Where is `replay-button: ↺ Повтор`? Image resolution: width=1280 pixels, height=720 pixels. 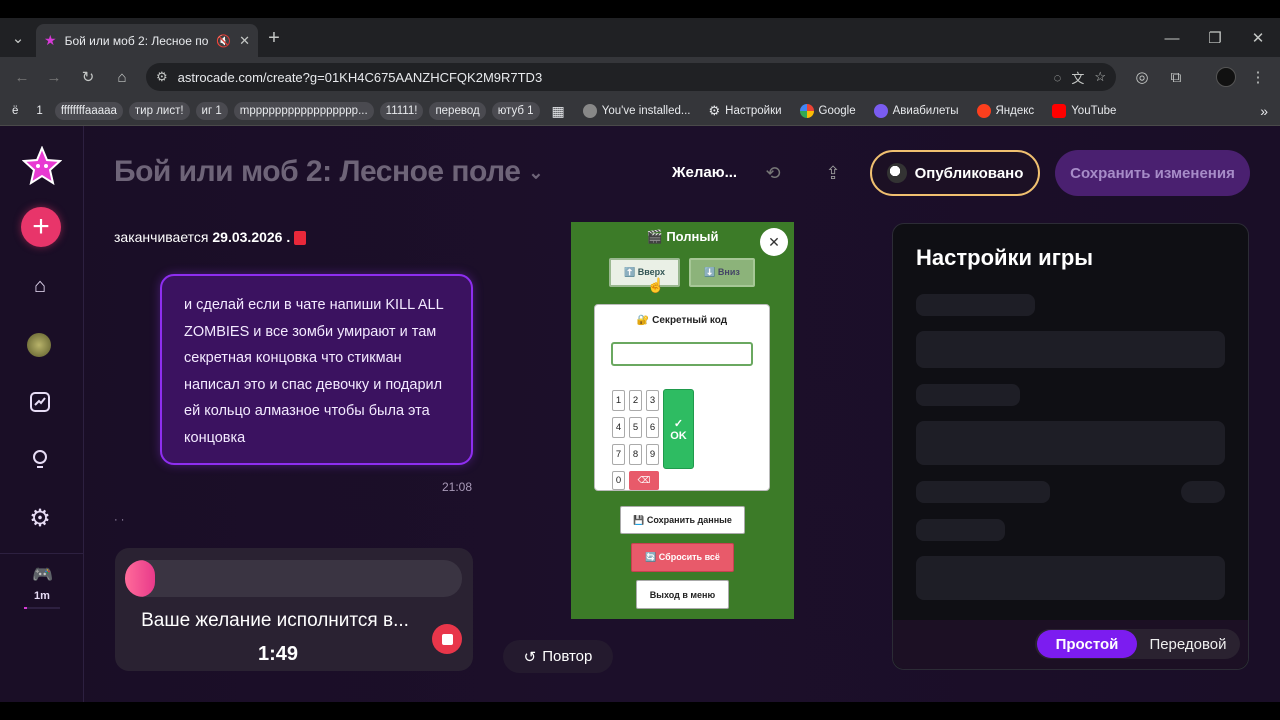
replay-button: ↺ Повтор is located at coordinates (558, 656).